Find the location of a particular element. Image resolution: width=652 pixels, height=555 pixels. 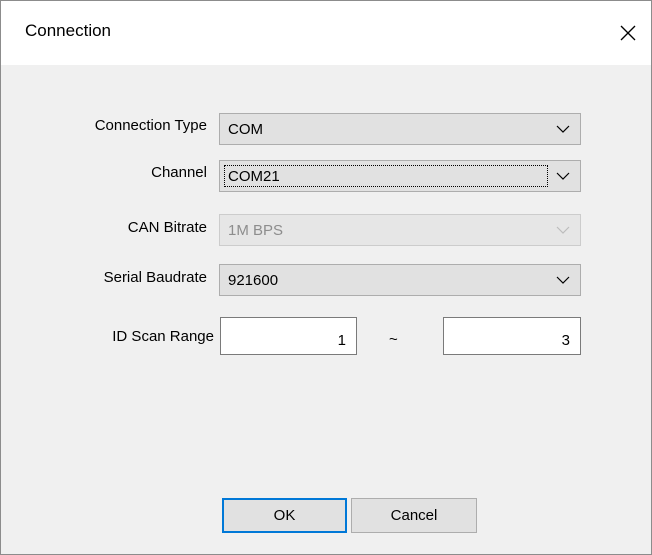

serial-baudrate-select: 921600 is located at coordinates (400, 280).